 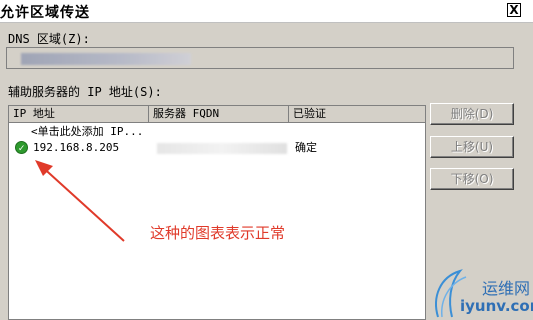 I want to click on dns-zone-field, so click(x=260, y=58).